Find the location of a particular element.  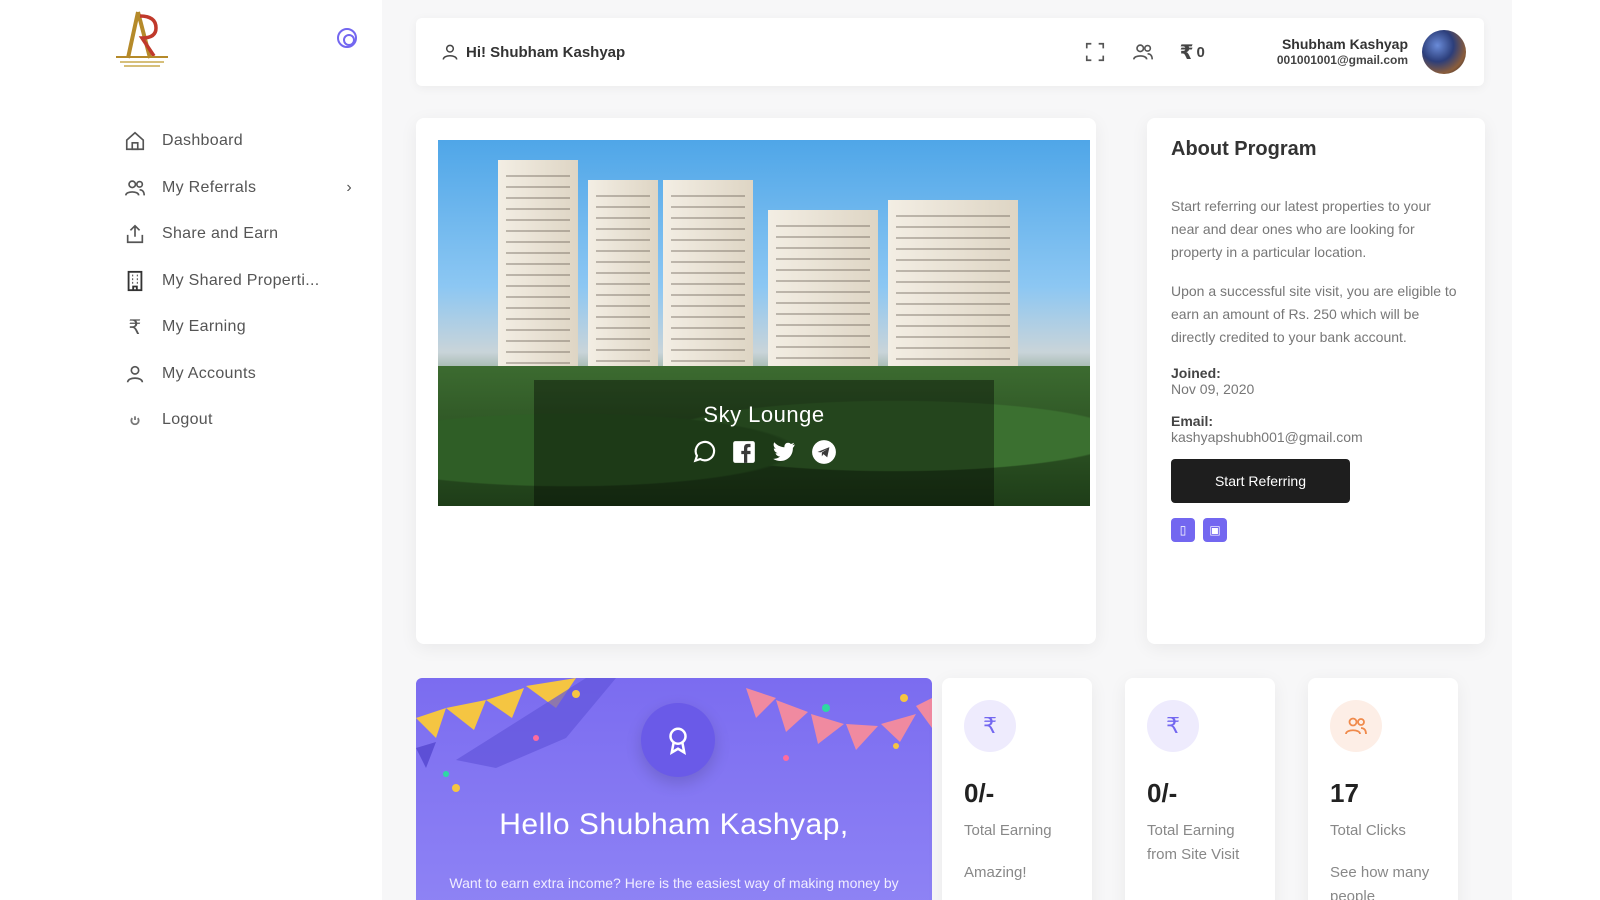

stat-label: Total Earning from Site Visit is located at coordinates (1193, 842).